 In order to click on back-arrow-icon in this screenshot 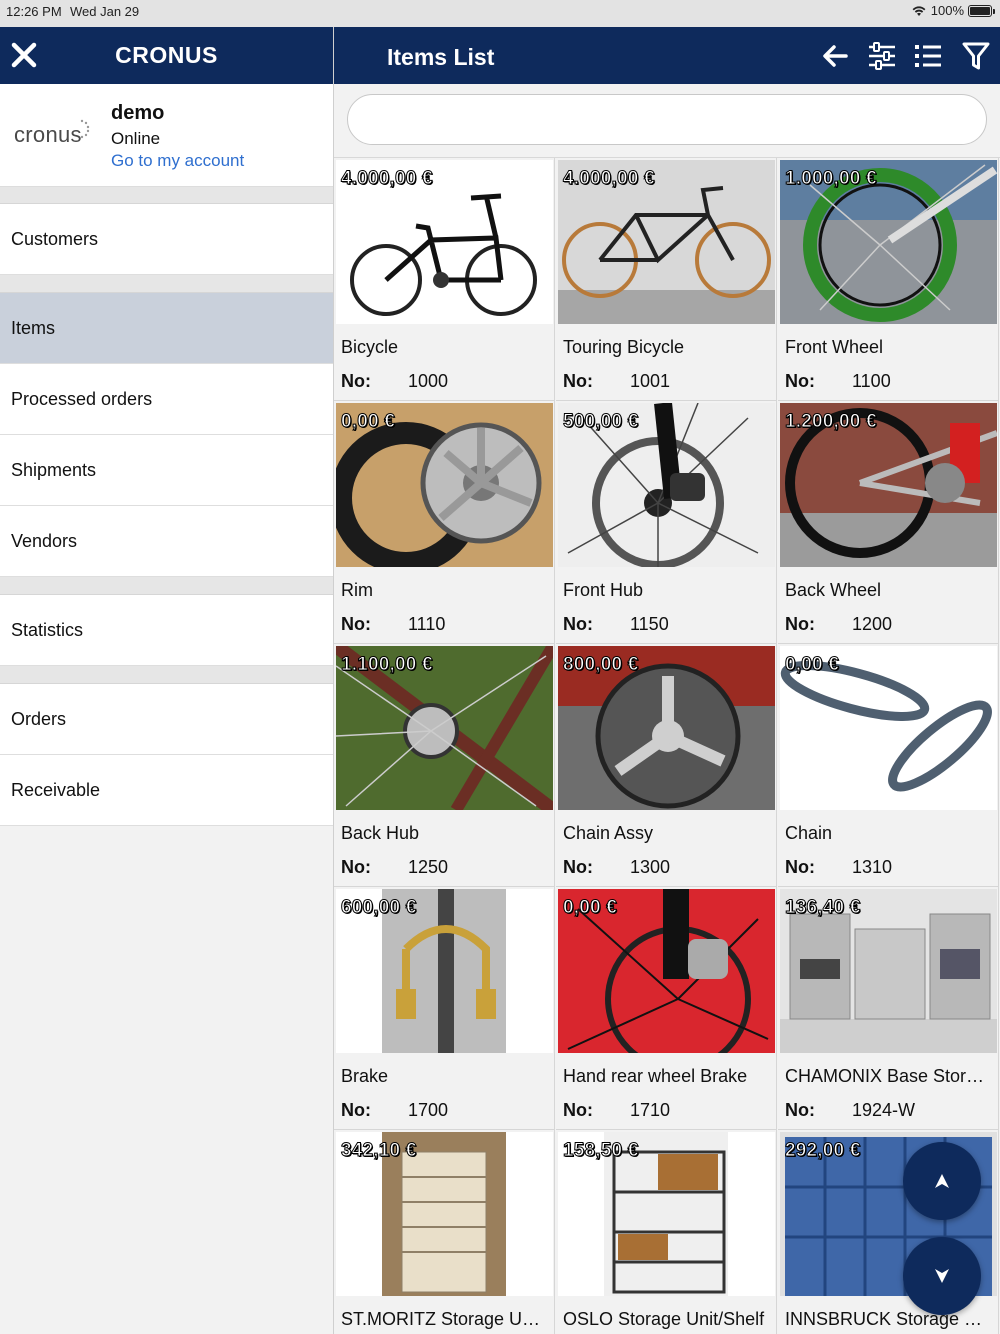, I will do `click(835, 56)`.